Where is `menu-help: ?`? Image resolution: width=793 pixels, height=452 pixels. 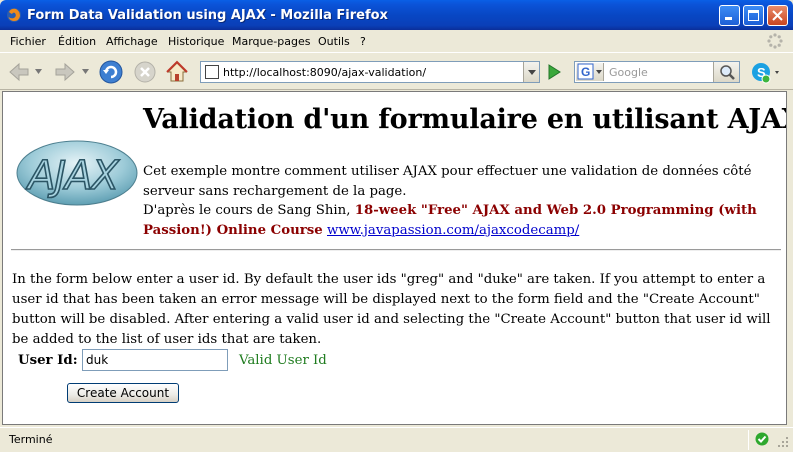
menu-help: ? is located at coordinates (363, 41).